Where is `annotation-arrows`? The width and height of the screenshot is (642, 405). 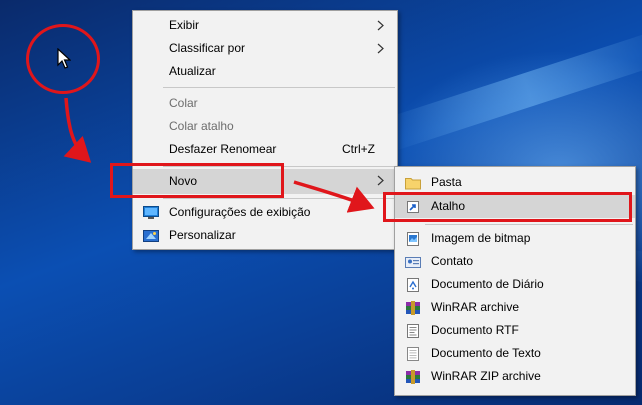
annotation-arrows is located at coordinates (219, 155).